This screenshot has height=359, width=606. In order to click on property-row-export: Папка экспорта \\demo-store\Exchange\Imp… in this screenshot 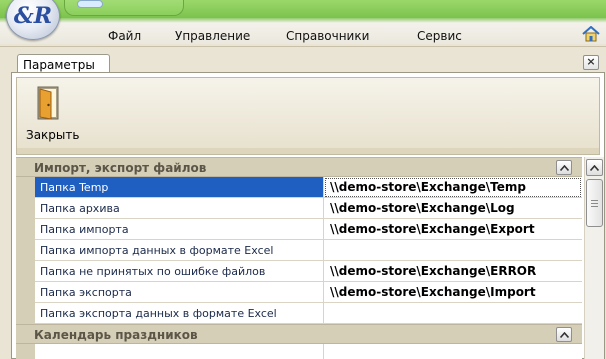, I will do `click(299, 292)`.